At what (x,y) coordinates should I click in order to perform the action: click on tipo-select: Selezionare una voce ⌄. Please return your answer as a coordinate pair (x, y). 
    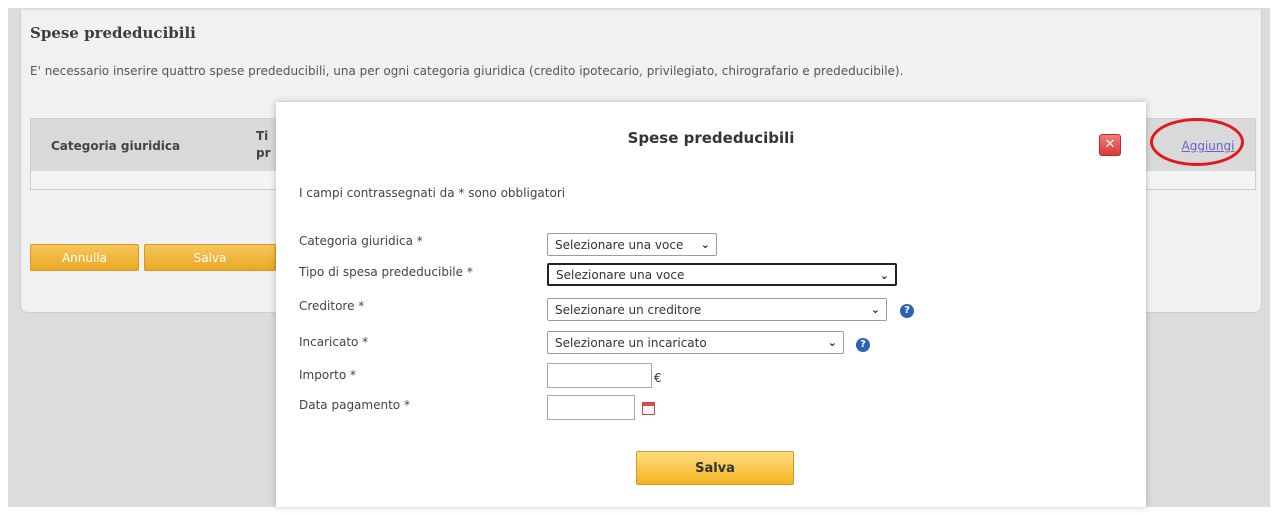
    Looking at the image, I should click on (722, 274).